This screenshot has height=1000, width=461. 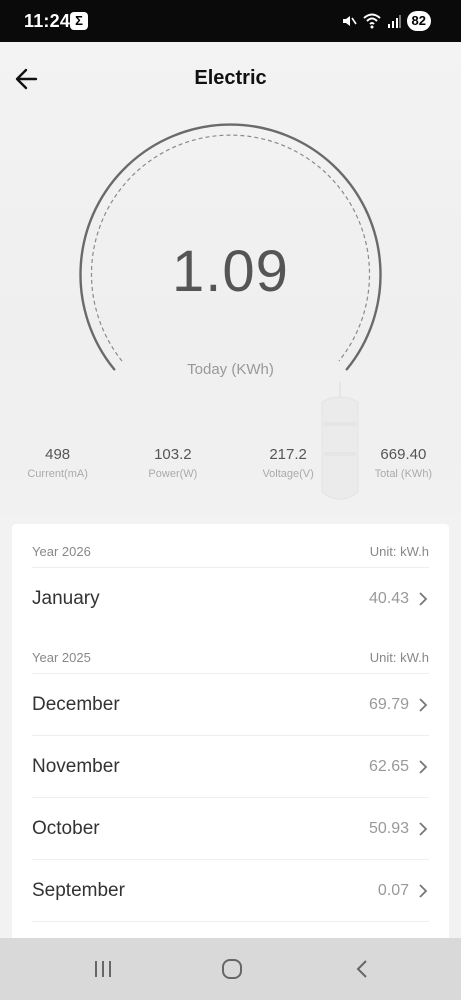 I want to click on stat-label: Total (KWh), so click(x=403, y=474).